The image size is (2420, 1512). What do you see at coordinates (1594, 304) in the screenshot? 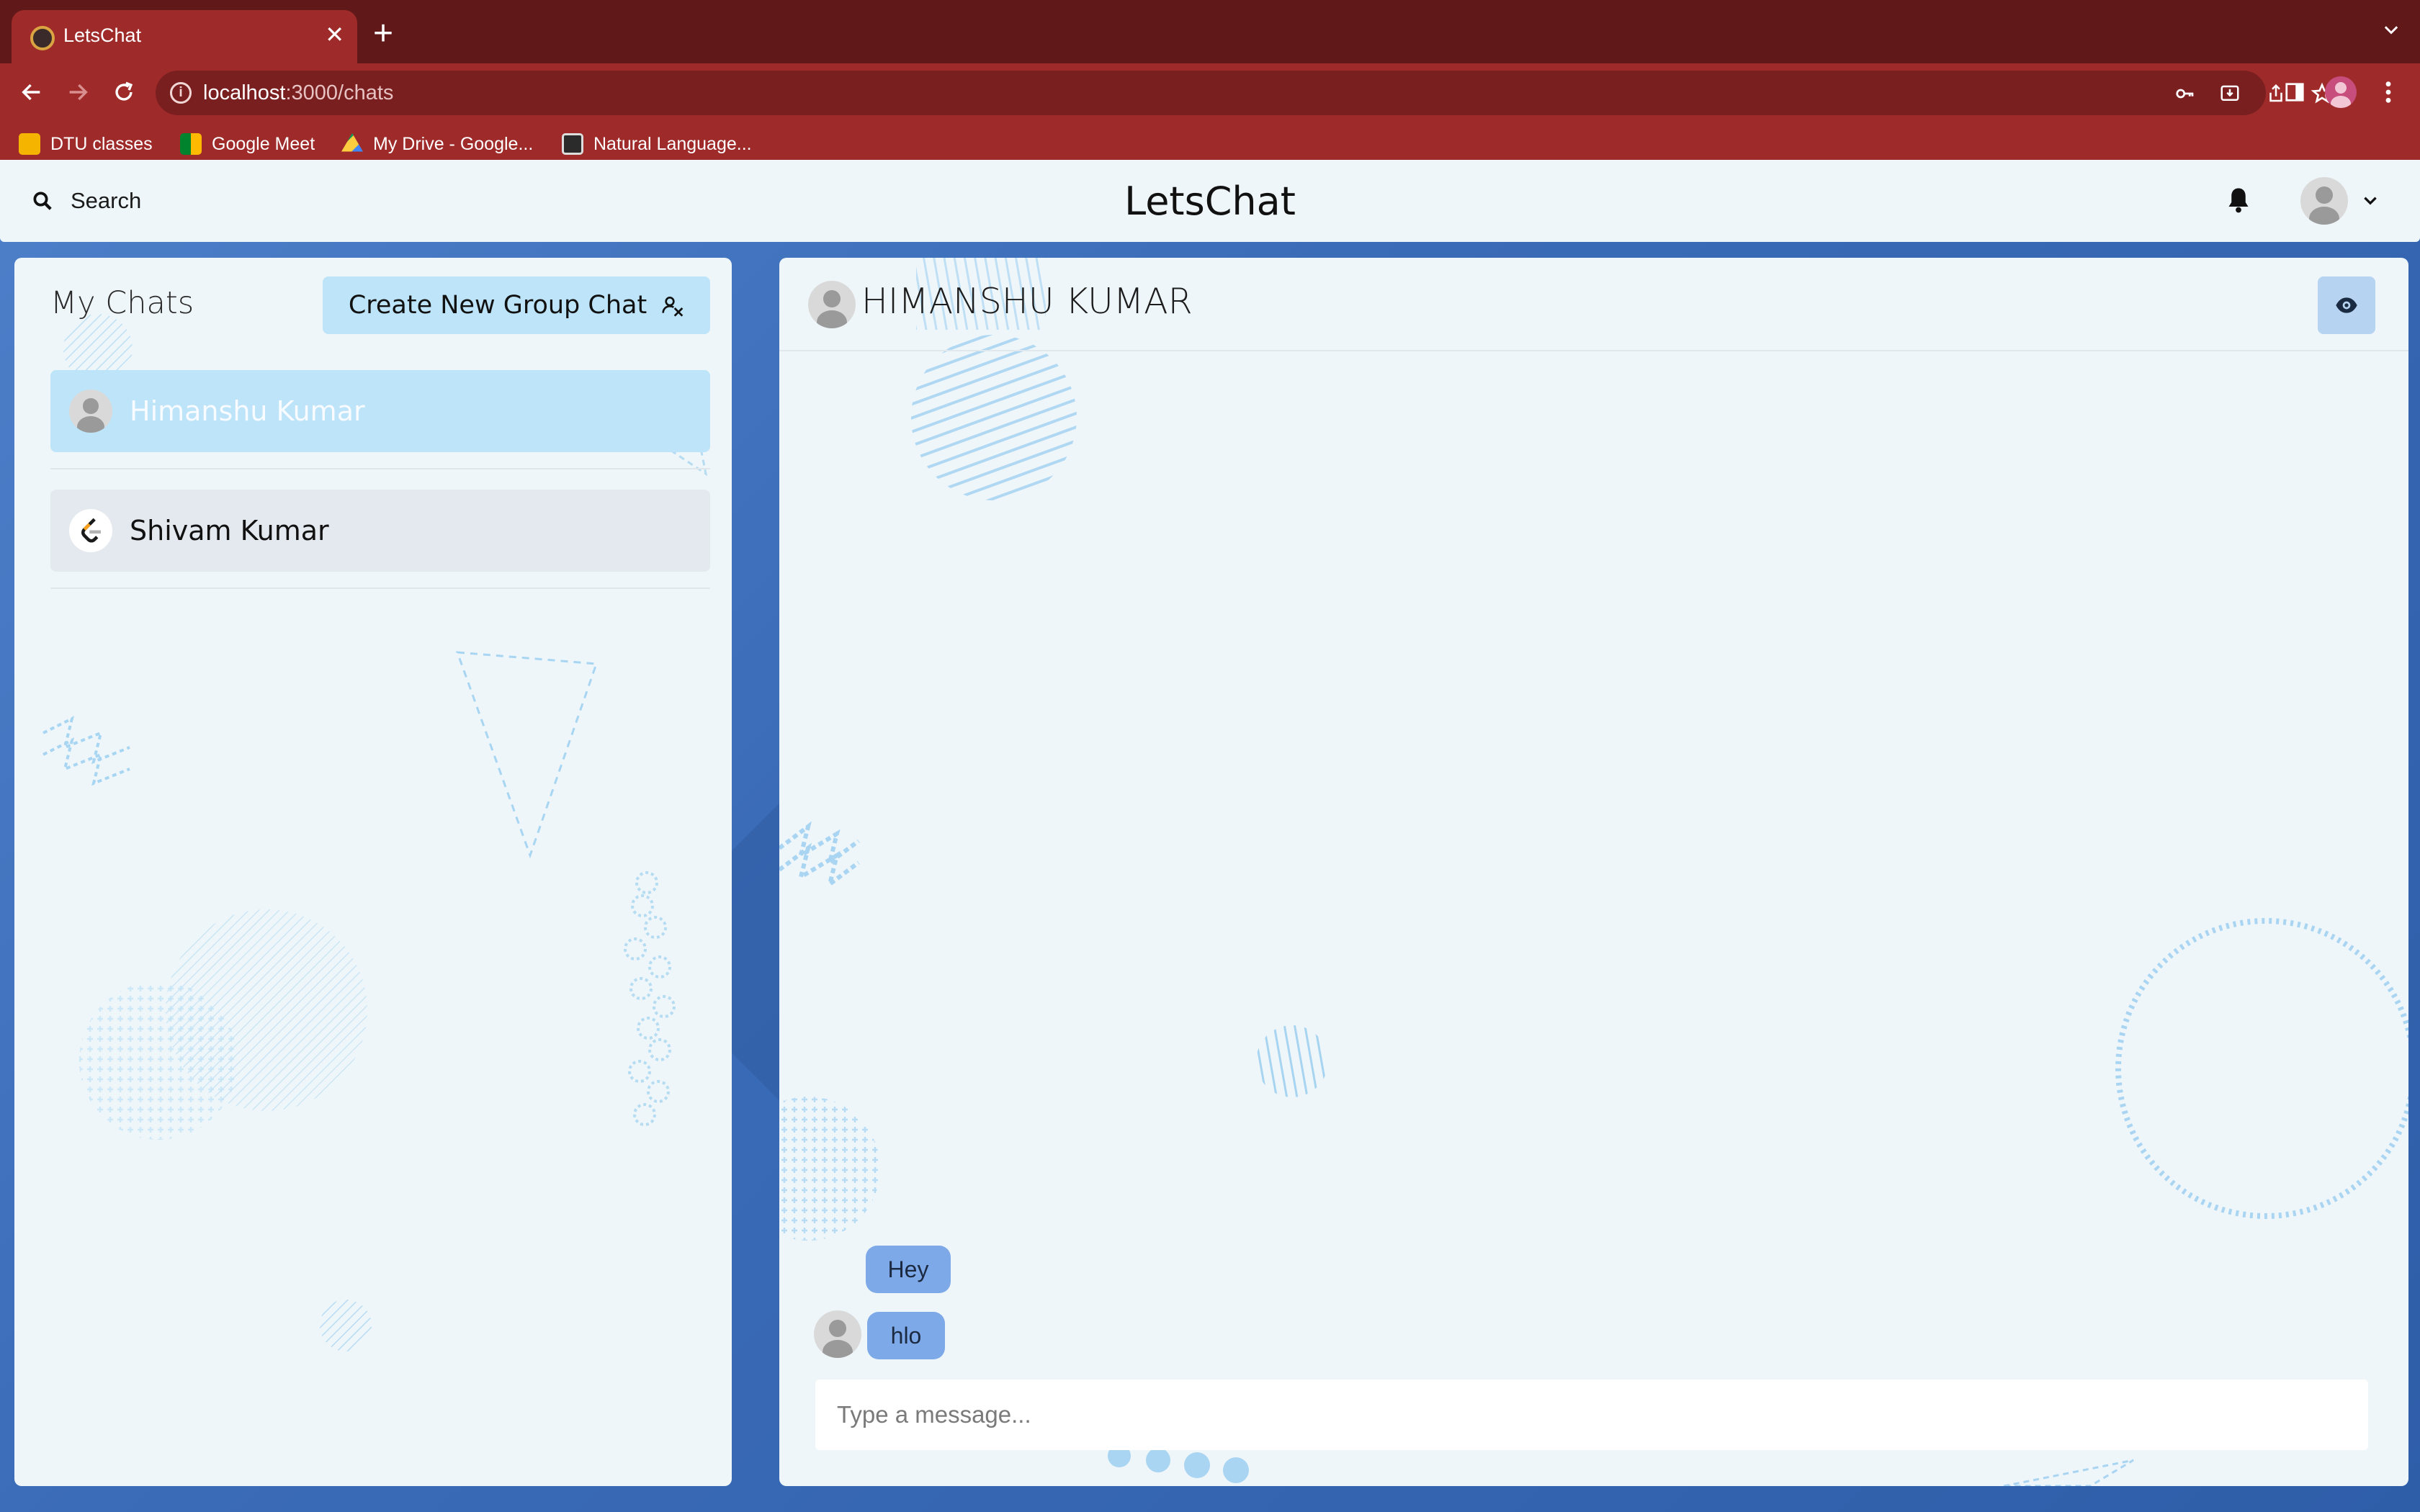
I see `chat-header: HIMANSHU KUMAR` at bounding box center [1594, 304].